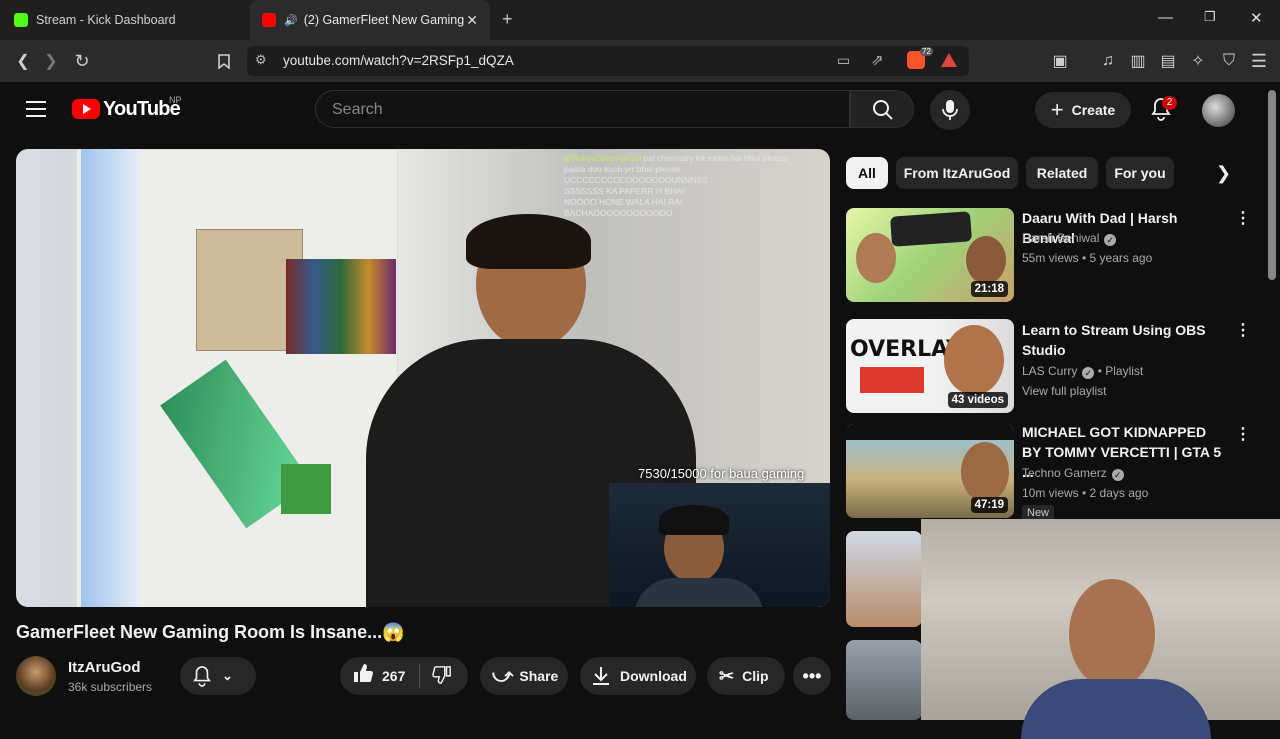 The width and height of the screenshot is (1280, 739). Describe the element at coordinates (1062, 173) in the screenshot. I see `chip-related: Related` at that location.